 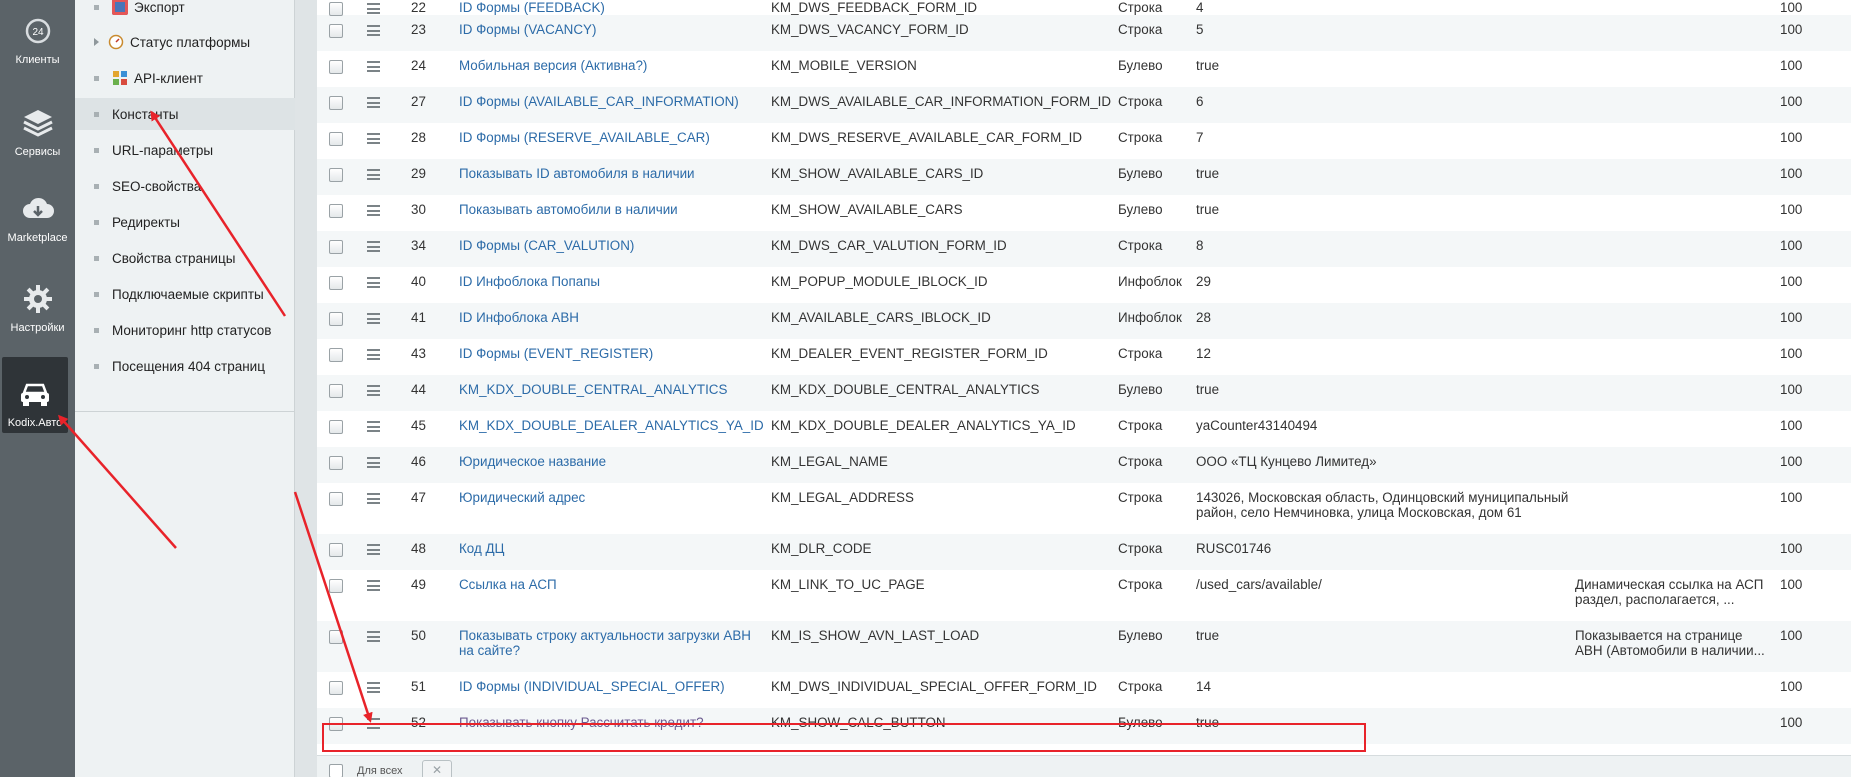 I want to click on cancel-button: ✕, so click(x=437, y=768).